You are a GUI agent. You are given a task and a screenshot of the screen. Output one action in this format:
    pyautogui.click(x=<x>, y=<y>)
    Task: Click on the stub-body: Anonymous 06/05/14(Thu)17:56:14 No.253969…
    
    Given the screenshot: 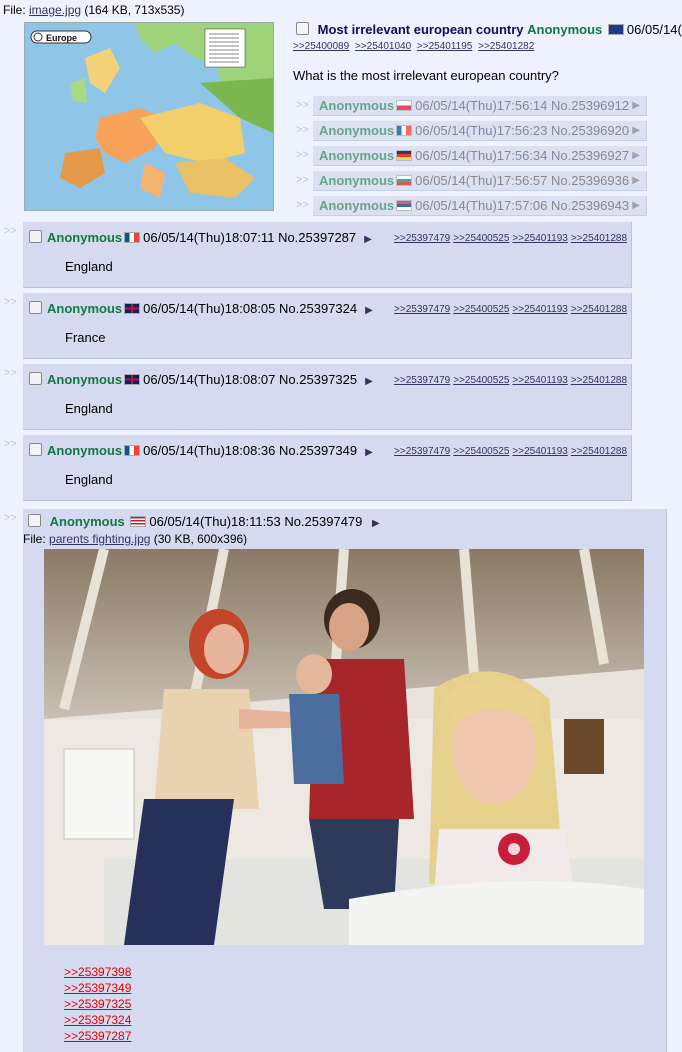 What is the action you would take?
    pyautogui.click(x=480, y=106)
    